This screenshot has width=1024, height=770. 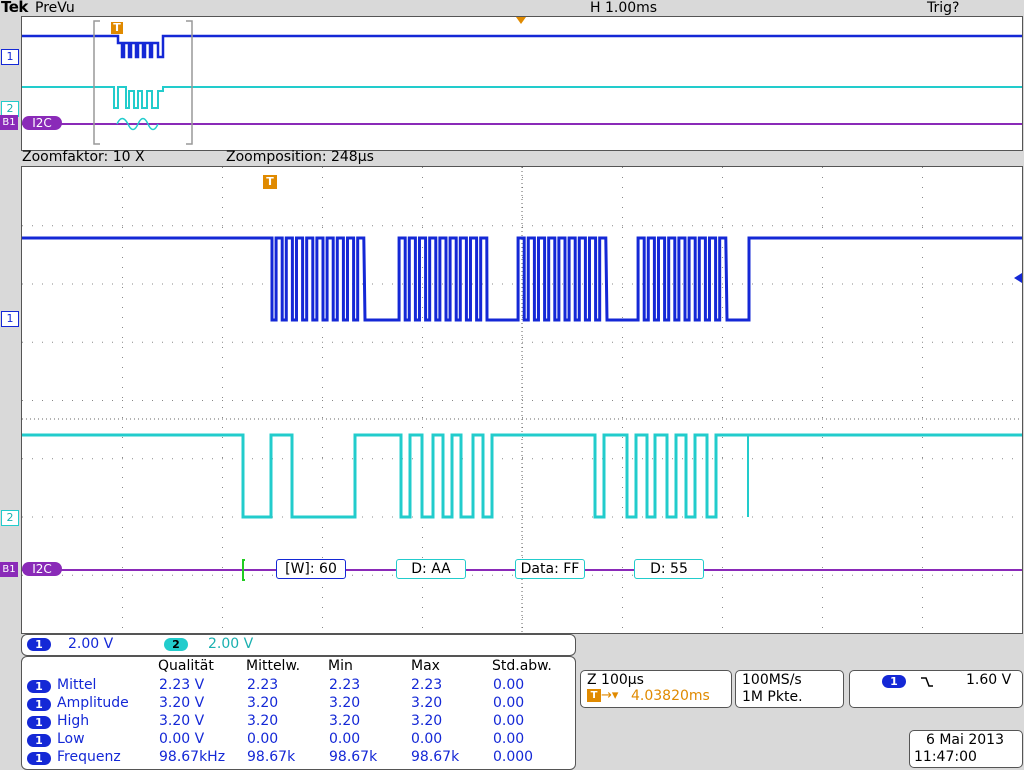 What do you see at coordinates (936, 689) in the screenshot?
I see `trigger-box: 1 1.60 V` at bounding box center [936, 689].